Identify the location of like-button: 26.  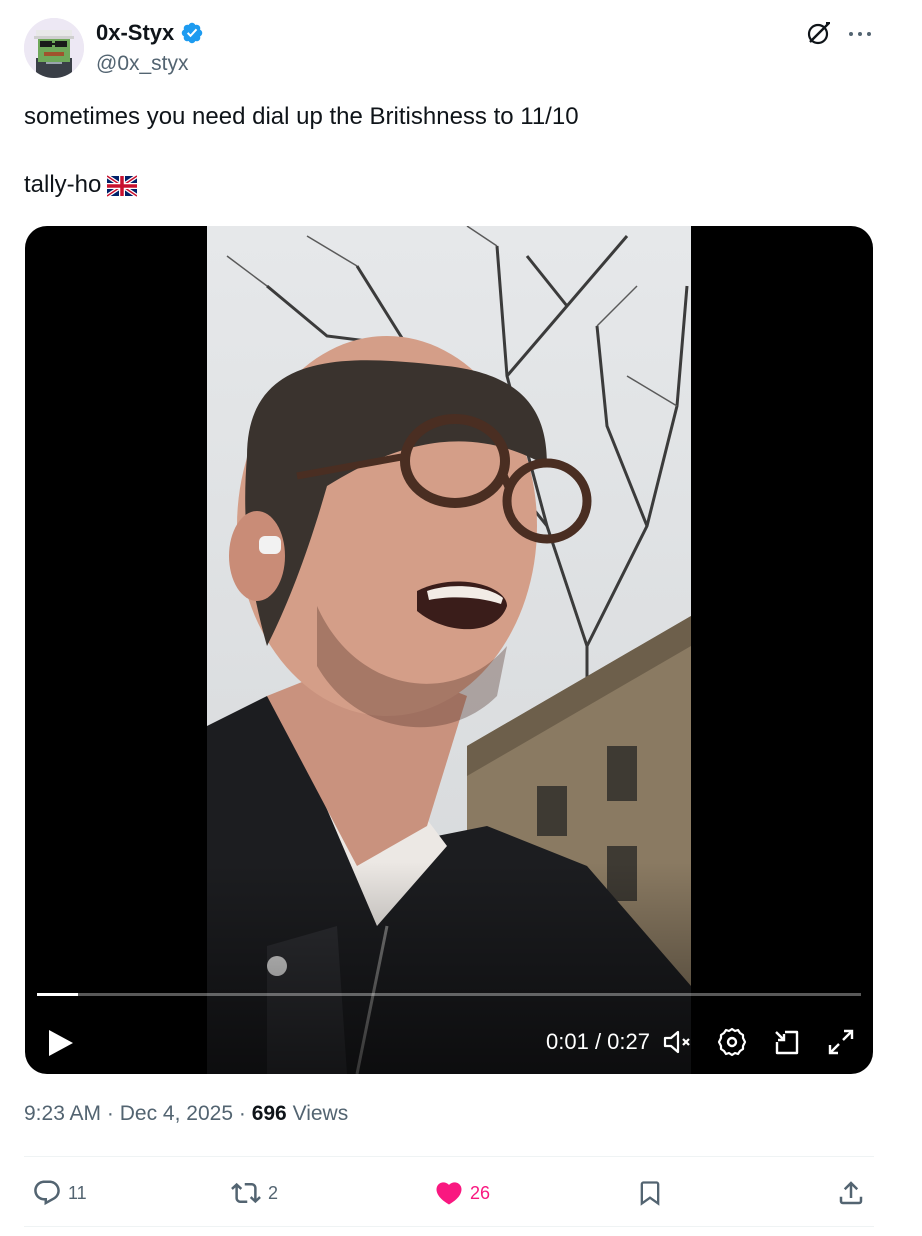
(462, 1193).